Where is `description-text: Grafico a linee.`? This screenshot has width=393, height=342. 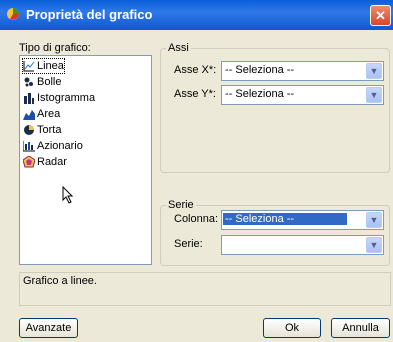 description-text: Grafico a linee. is located at coordinates (60, 281).